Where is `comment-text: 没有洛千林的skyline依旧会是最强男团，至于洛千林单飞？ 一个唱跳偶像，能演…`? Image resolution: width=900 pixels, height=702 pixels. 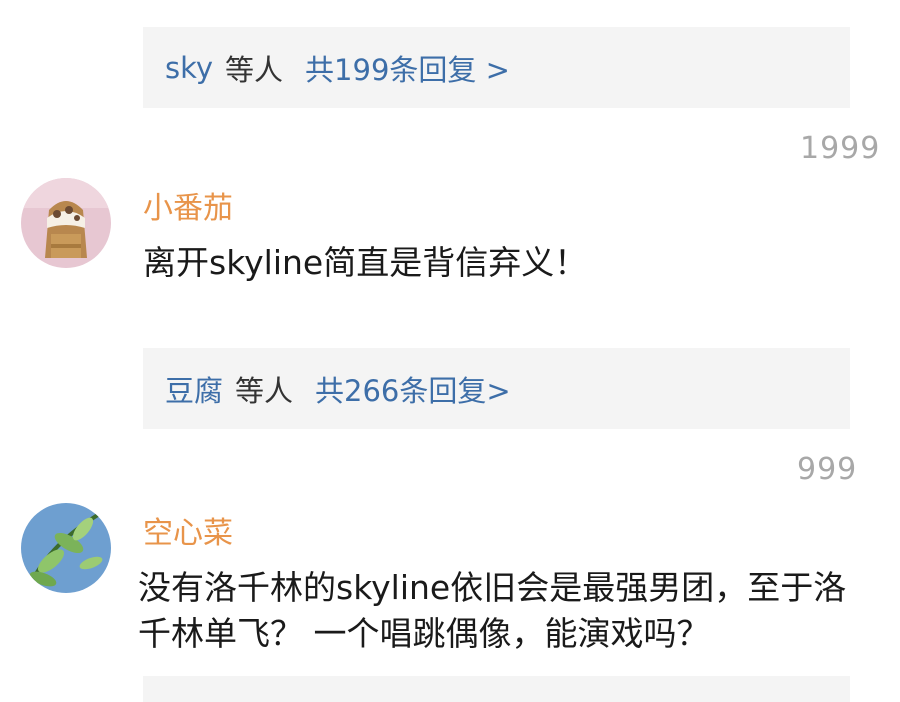 comment-text: 没有洛千林的skyline依旧会是最强男团，至于洛千林单飞？ 一个唱跳偶像，能演… is located at coordinates (492, 610).